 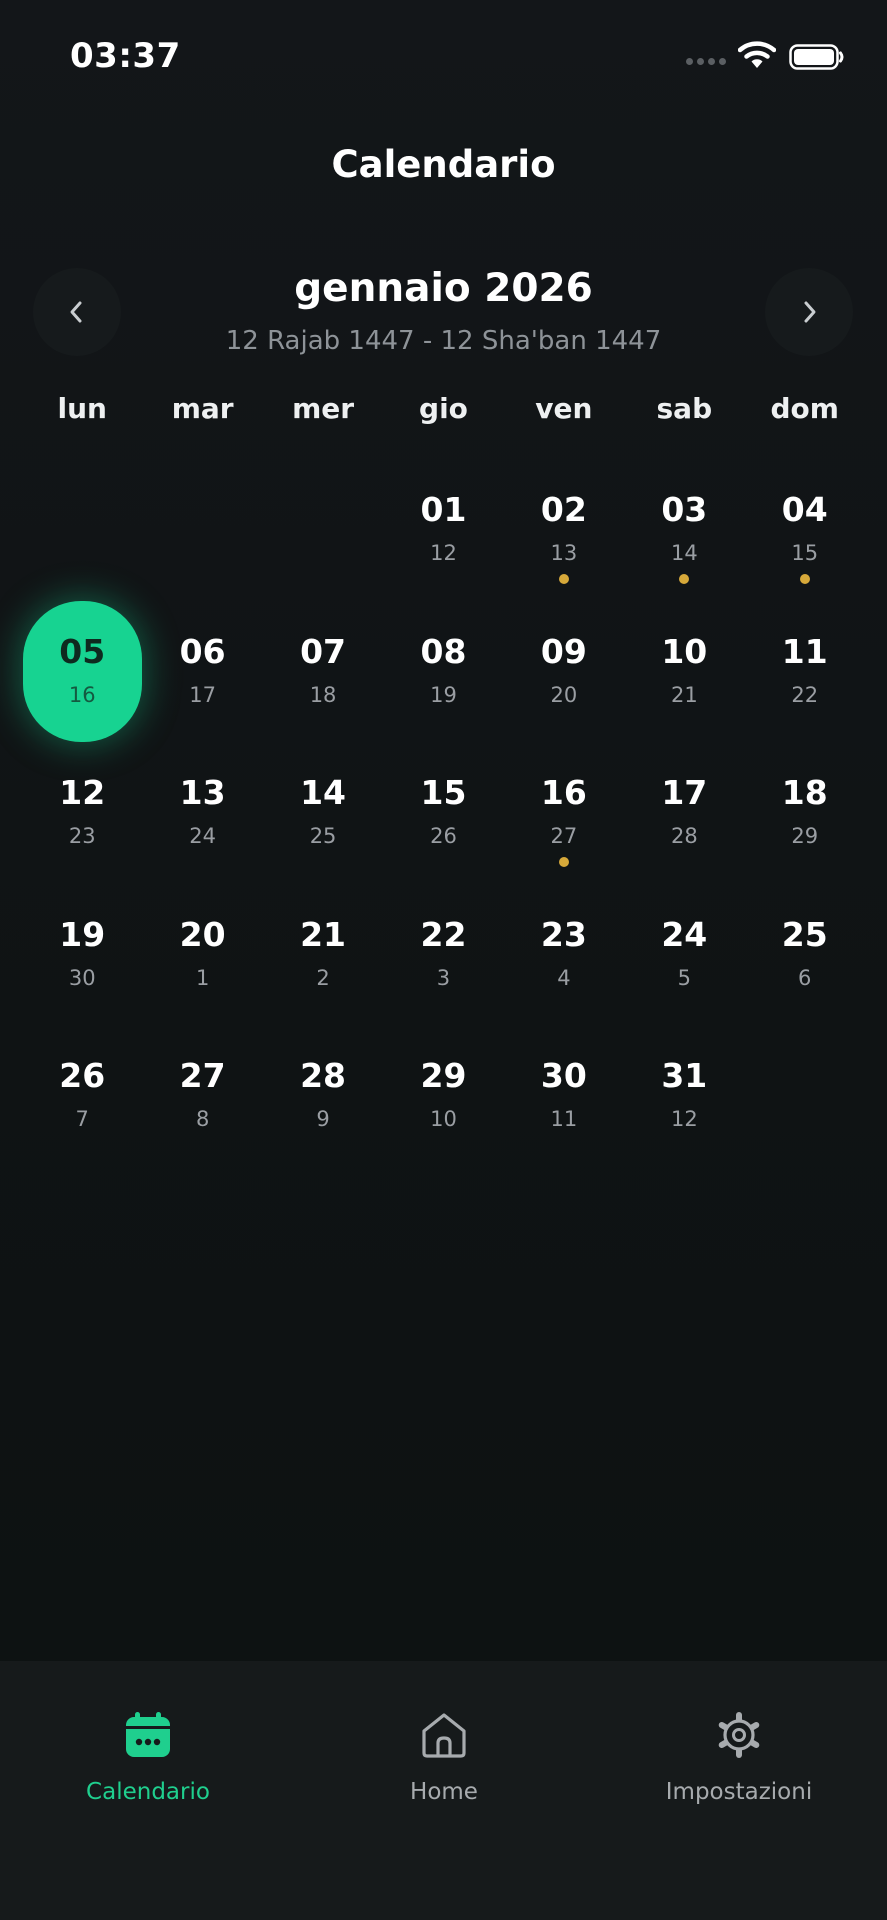 I want to click on week-row: 05 16 06 17 07 18 08 19 09 20 10 21 11 22, so click(x=443, y=671).